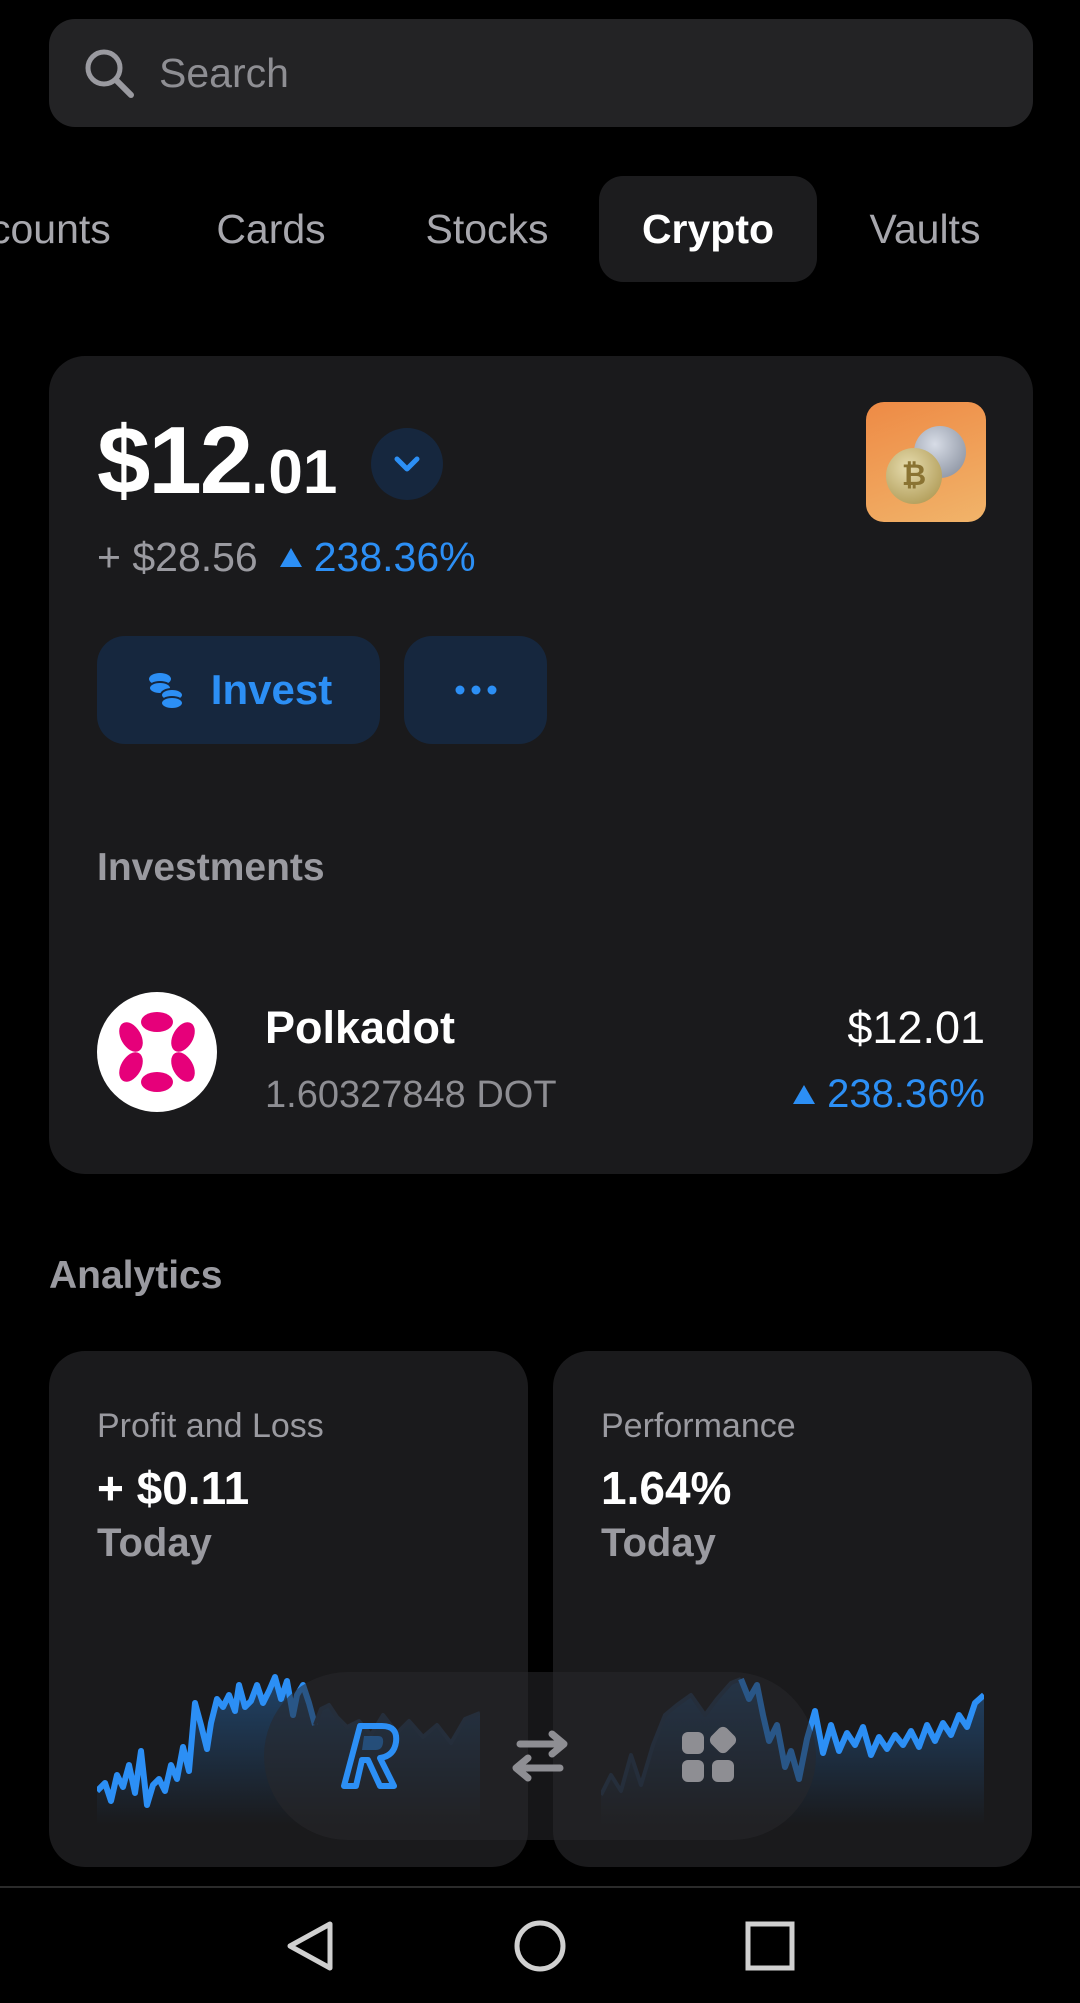  What do you see at coordinates (271, 229) in the screenshot?
I see `tab-cards: Cards` at bounding box center [271, 229].